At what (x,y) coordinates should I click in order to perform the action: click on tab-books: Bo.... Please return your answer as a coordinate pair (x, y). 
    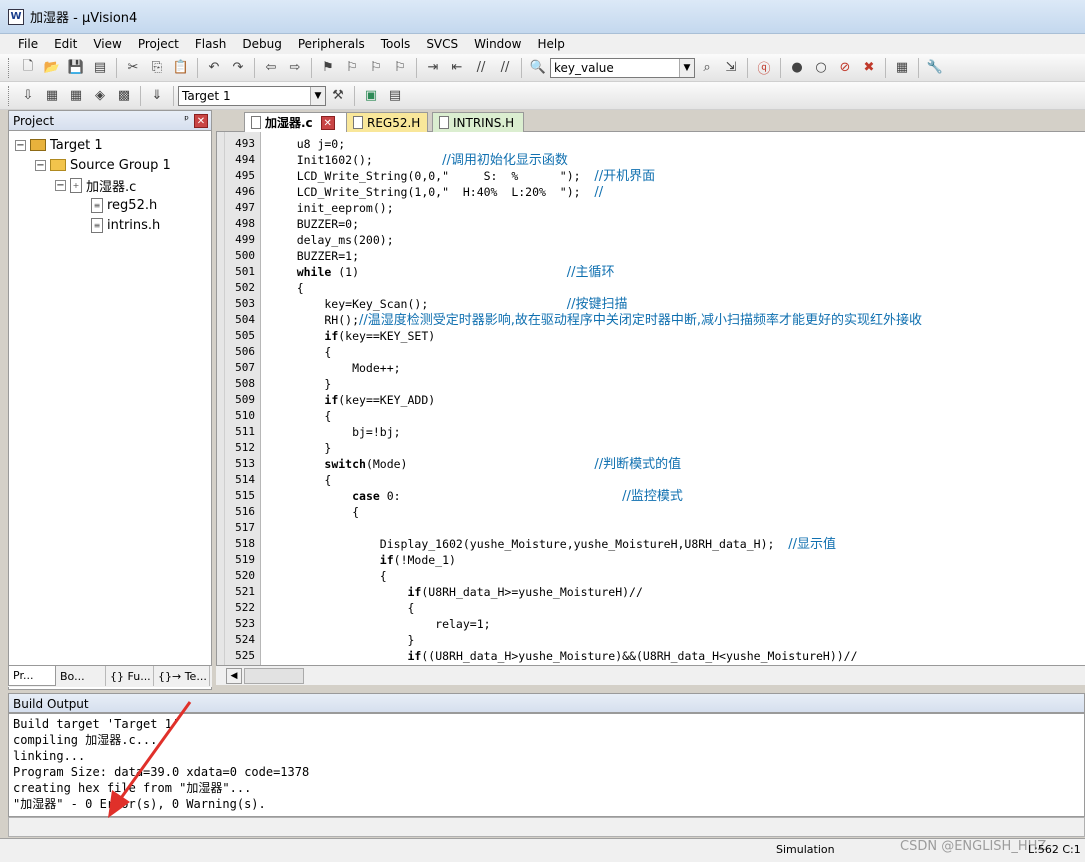
    Looking at the image, I should click on (81, 676).